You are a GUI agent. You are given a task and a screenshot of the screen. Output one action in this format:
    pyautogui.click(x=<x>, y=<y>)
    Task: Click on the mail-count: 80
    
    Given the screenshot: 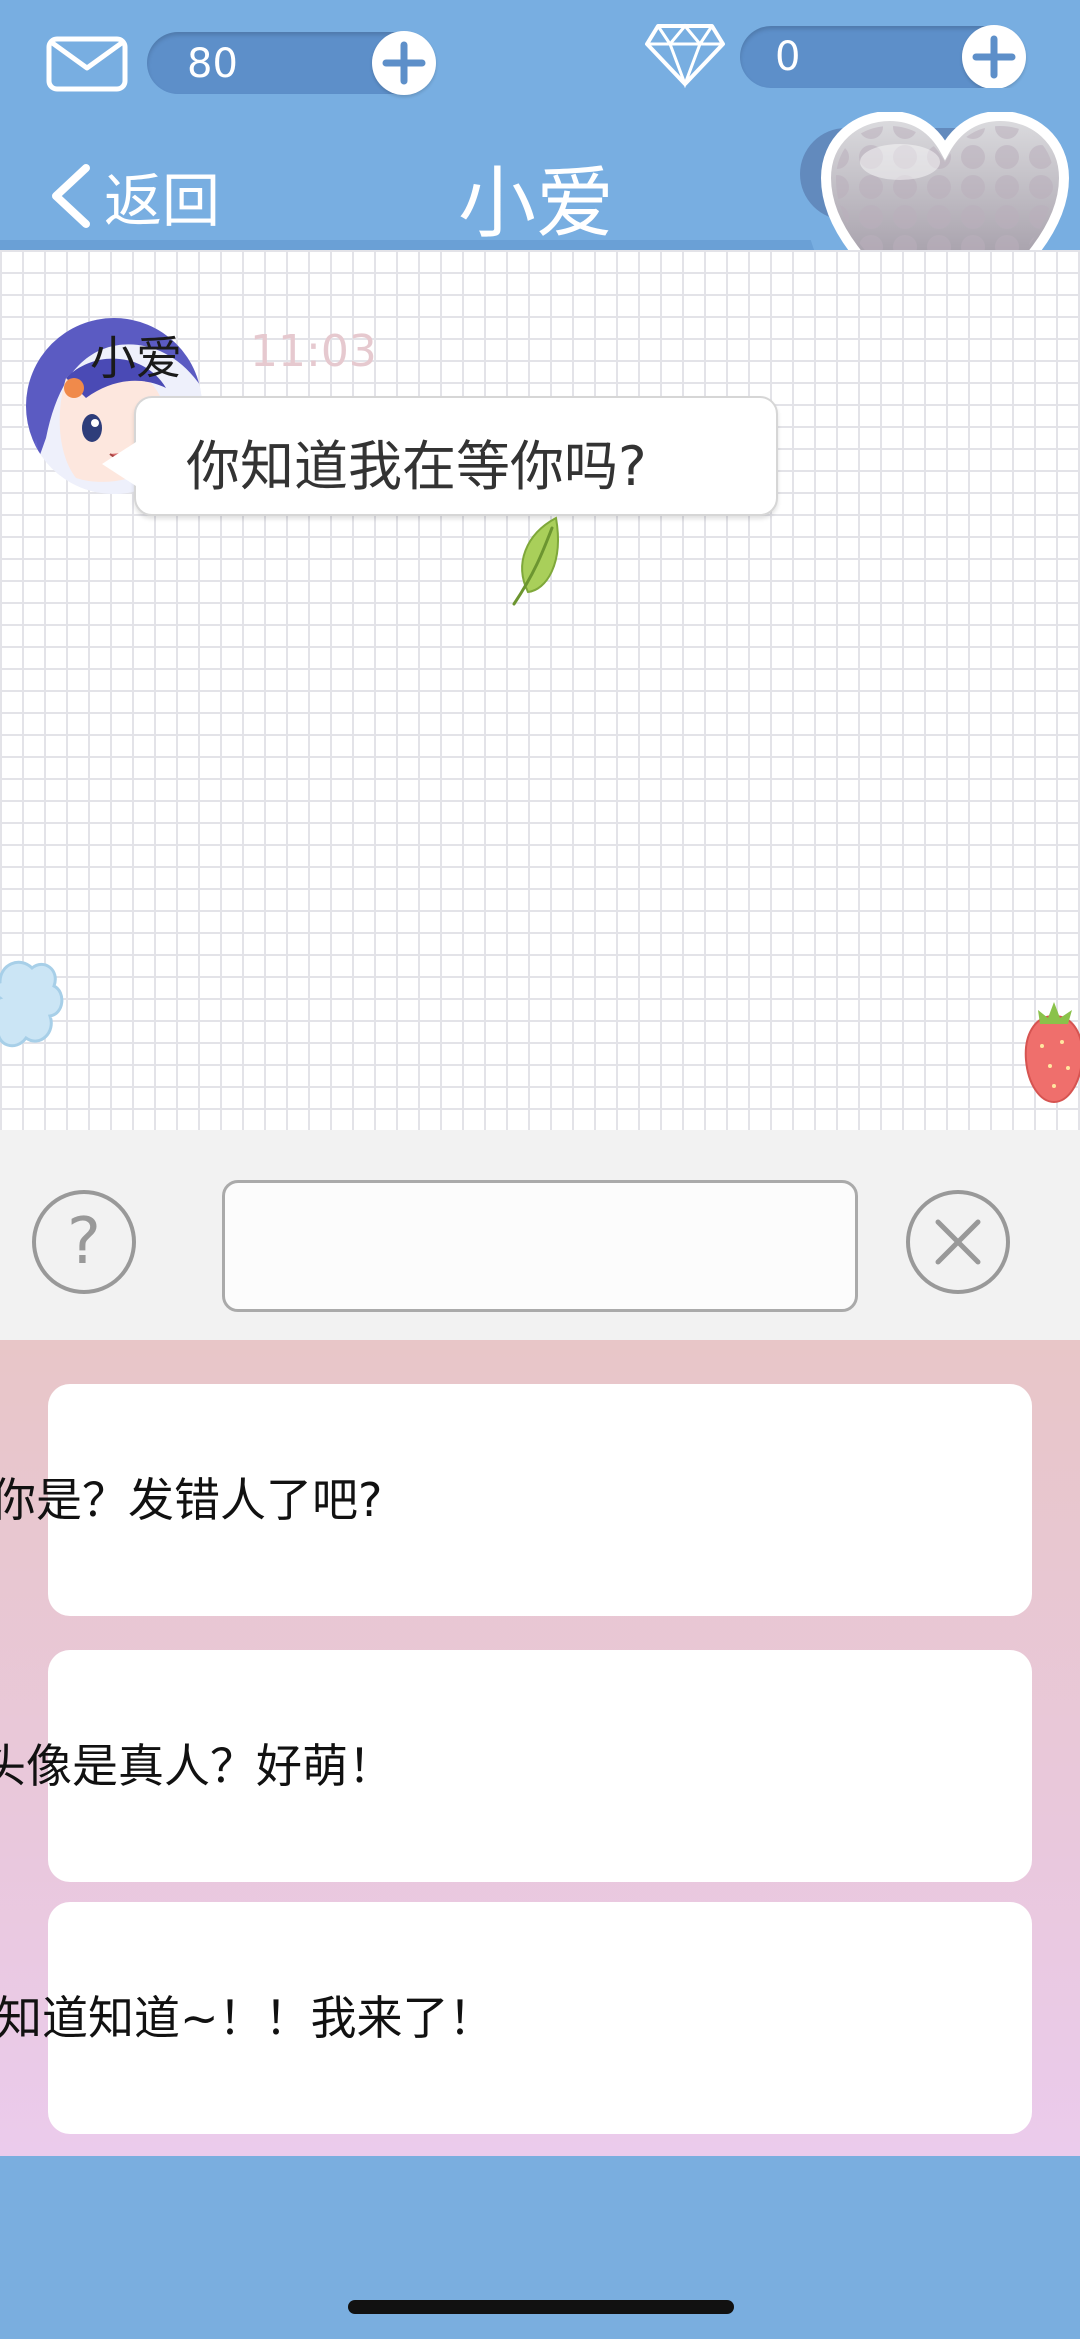 What is the action you would take?
    pyautogui.click(x=212, y=64)
    